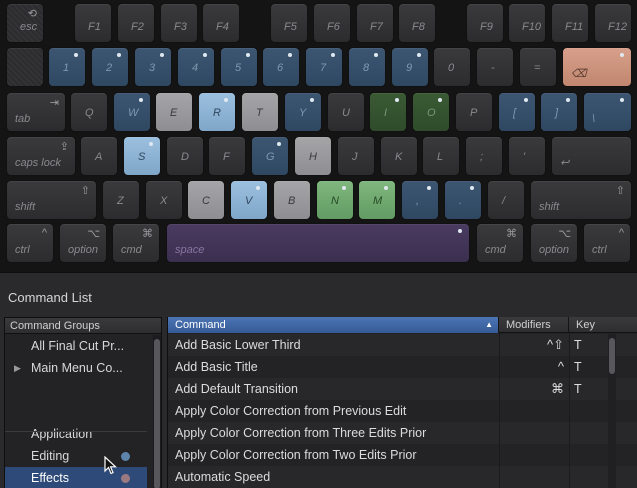 Image resolution: width=637 pixels, height=488 pixels. I want to click on key-x: X, so click(164, 200).